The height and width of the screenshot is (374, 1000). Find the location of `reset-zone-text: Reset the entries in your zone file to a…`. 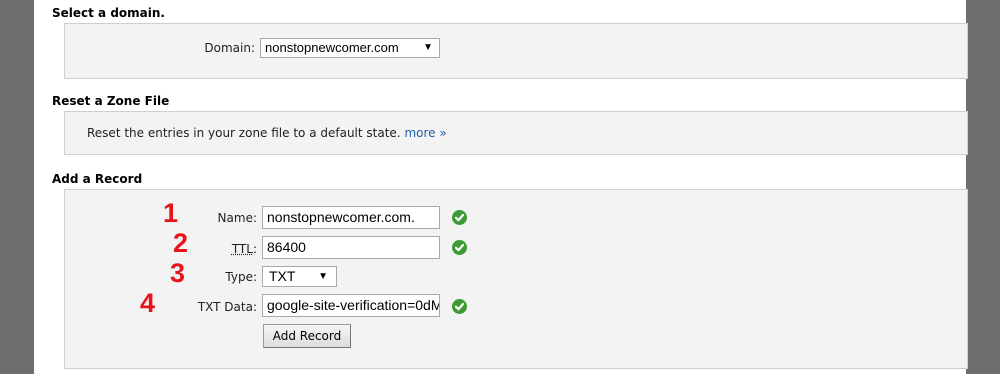

reset-zone-text: Reset the entries in your zone file to a… is located at coordinates (244, 133).